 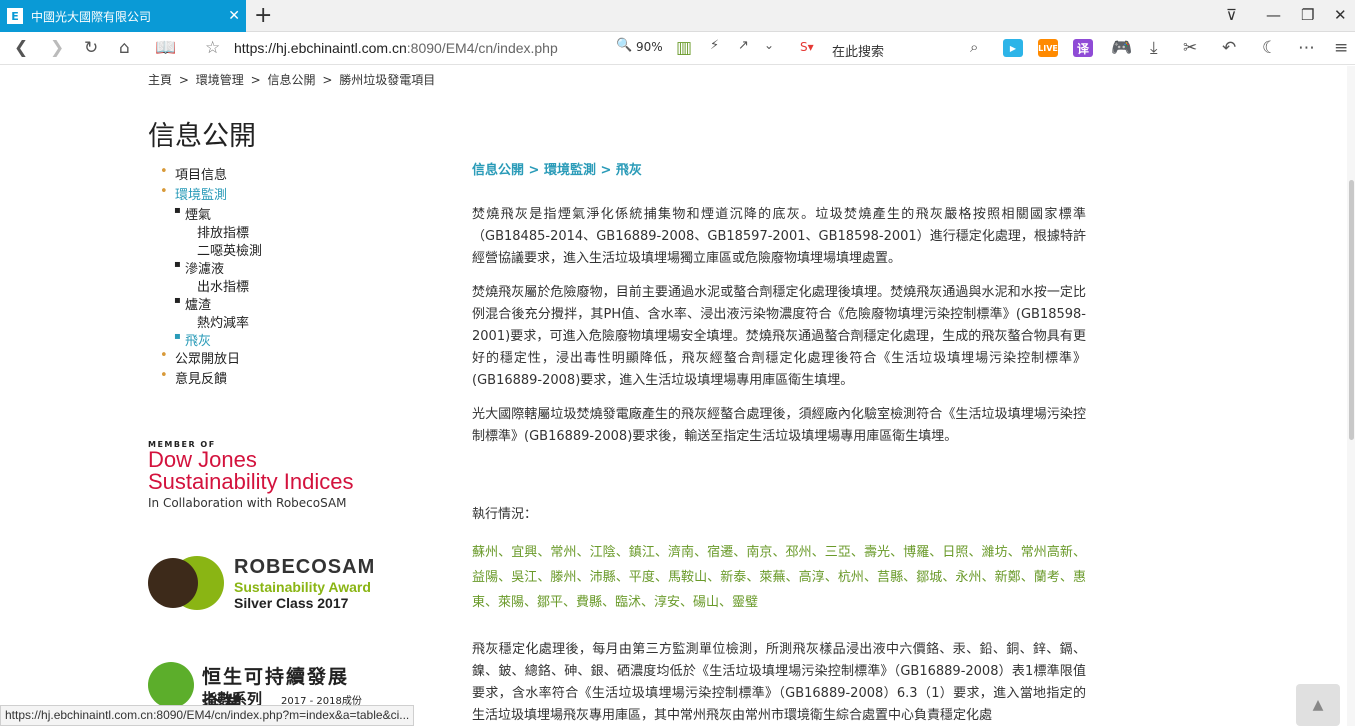 What do you see at coordinates (714, 45) in the screenshot?
I see `lightning-icon: ⚡` at bounding box center [714, 45].